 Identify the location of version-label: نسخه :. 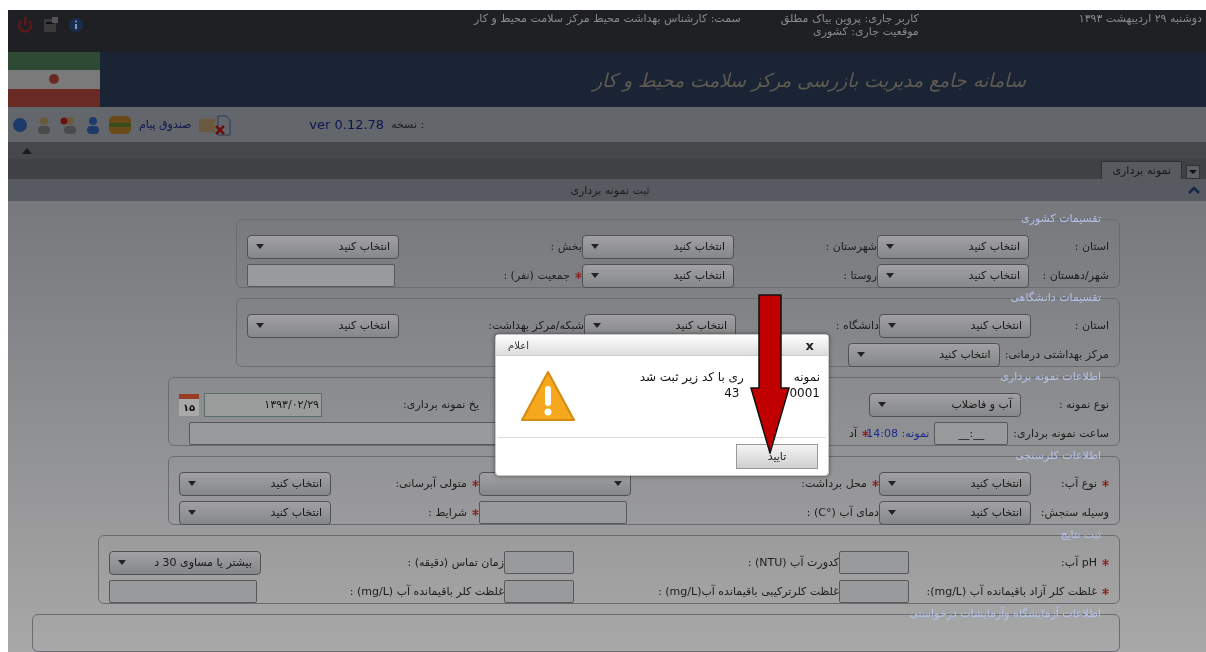
(408, 124).